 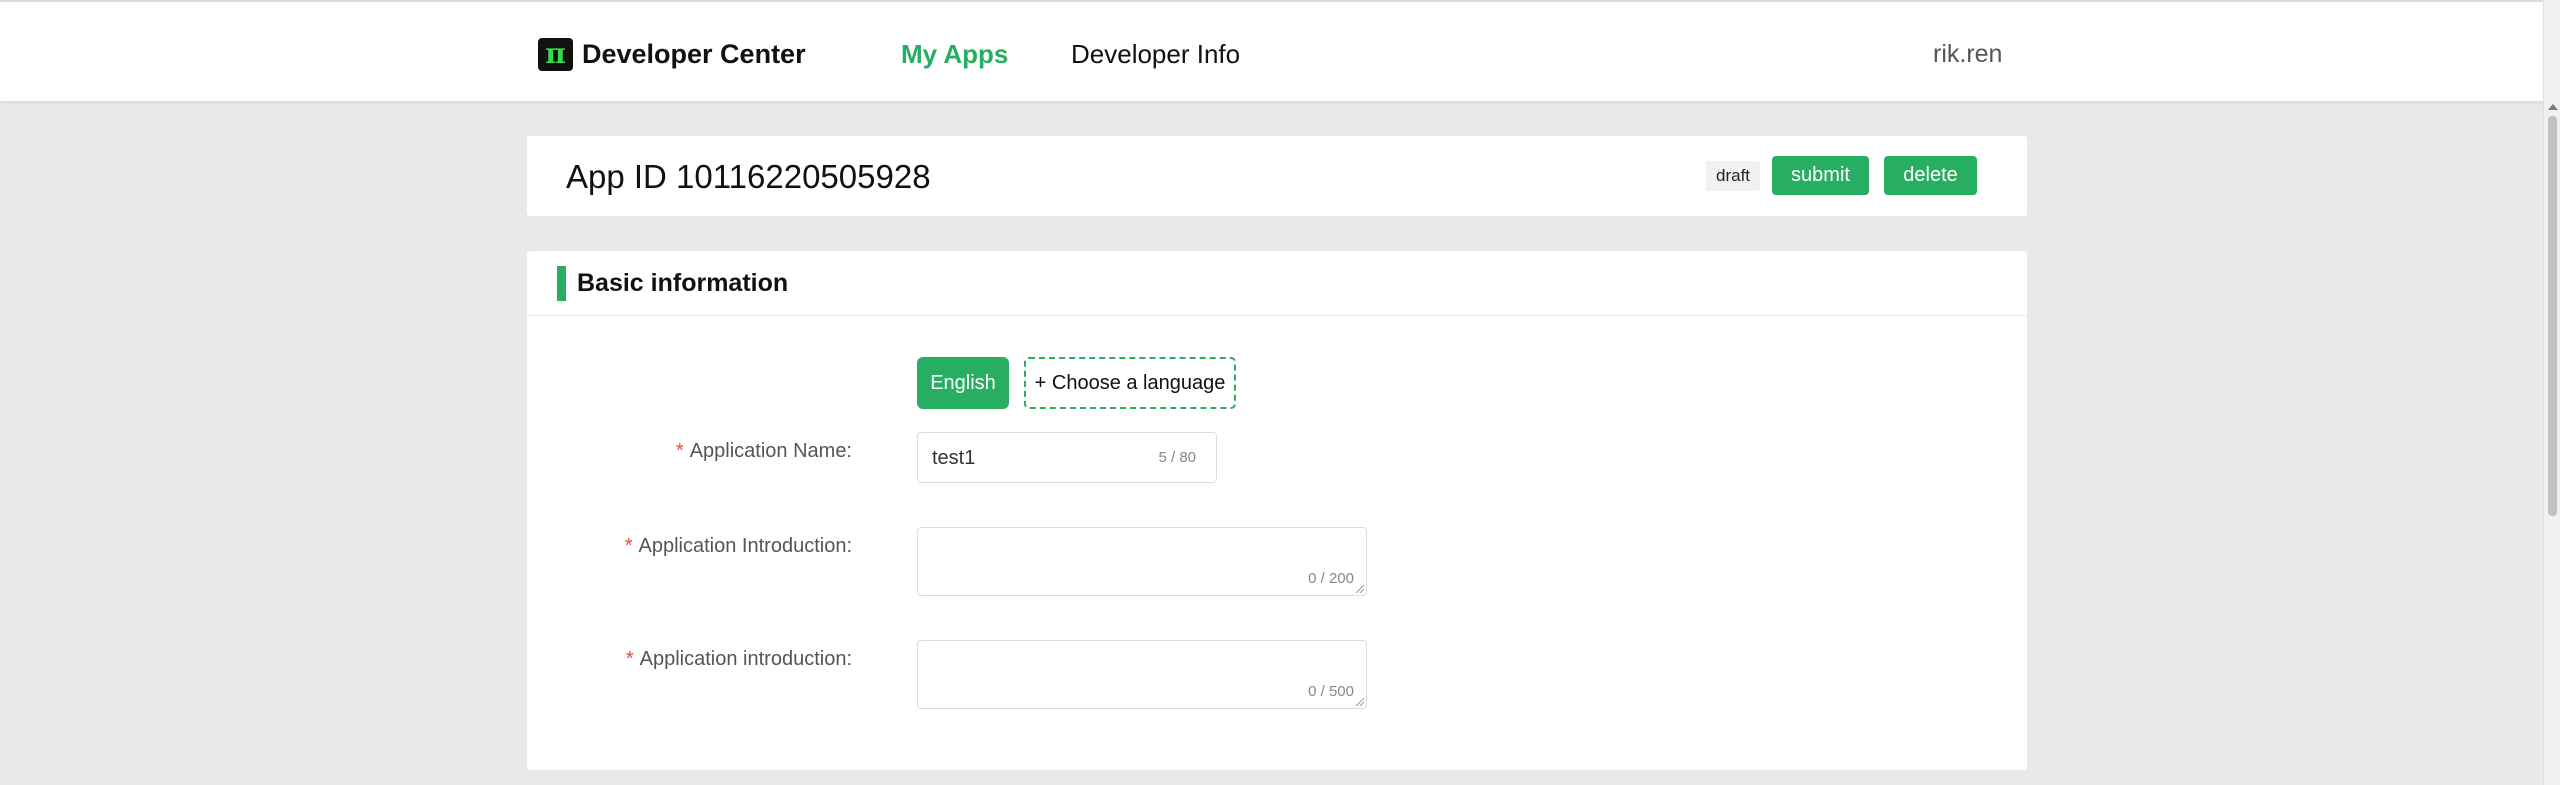 I want to click on application-name-label: * Application Name:, so click(x=689, y=451).